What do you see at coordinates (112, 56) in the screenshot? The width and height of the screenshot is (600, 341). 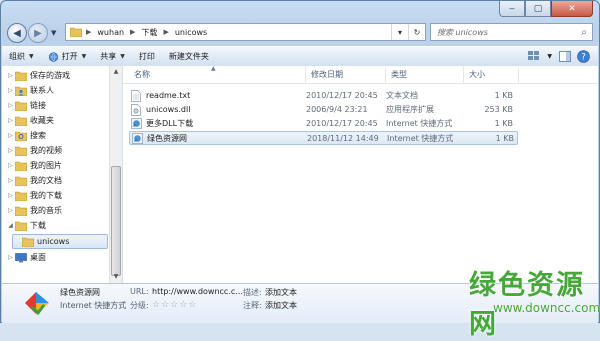 I see `share-button: 共享 ▼` at bounding box center [112, 56].